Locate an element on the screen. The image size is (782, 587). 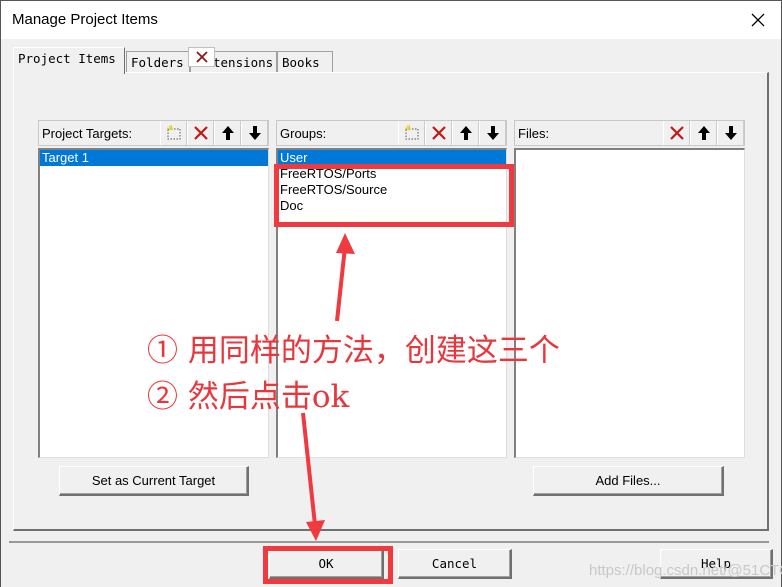
tab-close-button is located at coordinates (201, 57).